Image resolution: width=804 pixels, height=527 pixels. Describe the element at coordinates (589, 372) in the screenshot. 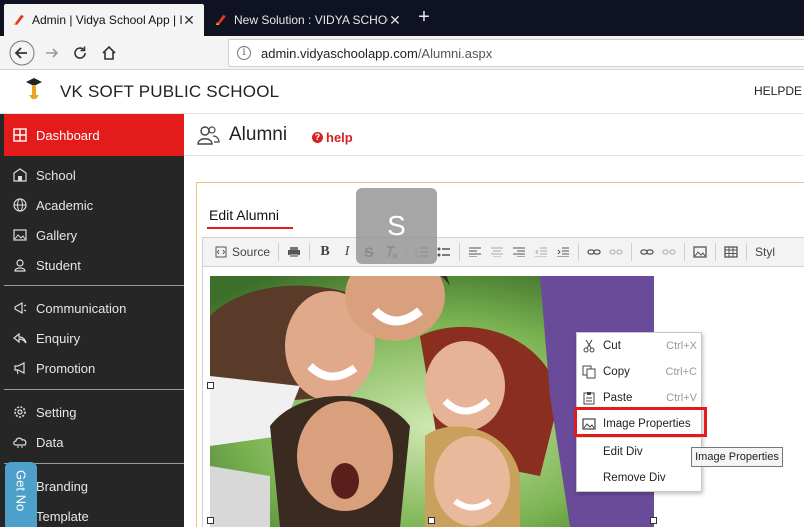

I see `copy-icon` at that location.